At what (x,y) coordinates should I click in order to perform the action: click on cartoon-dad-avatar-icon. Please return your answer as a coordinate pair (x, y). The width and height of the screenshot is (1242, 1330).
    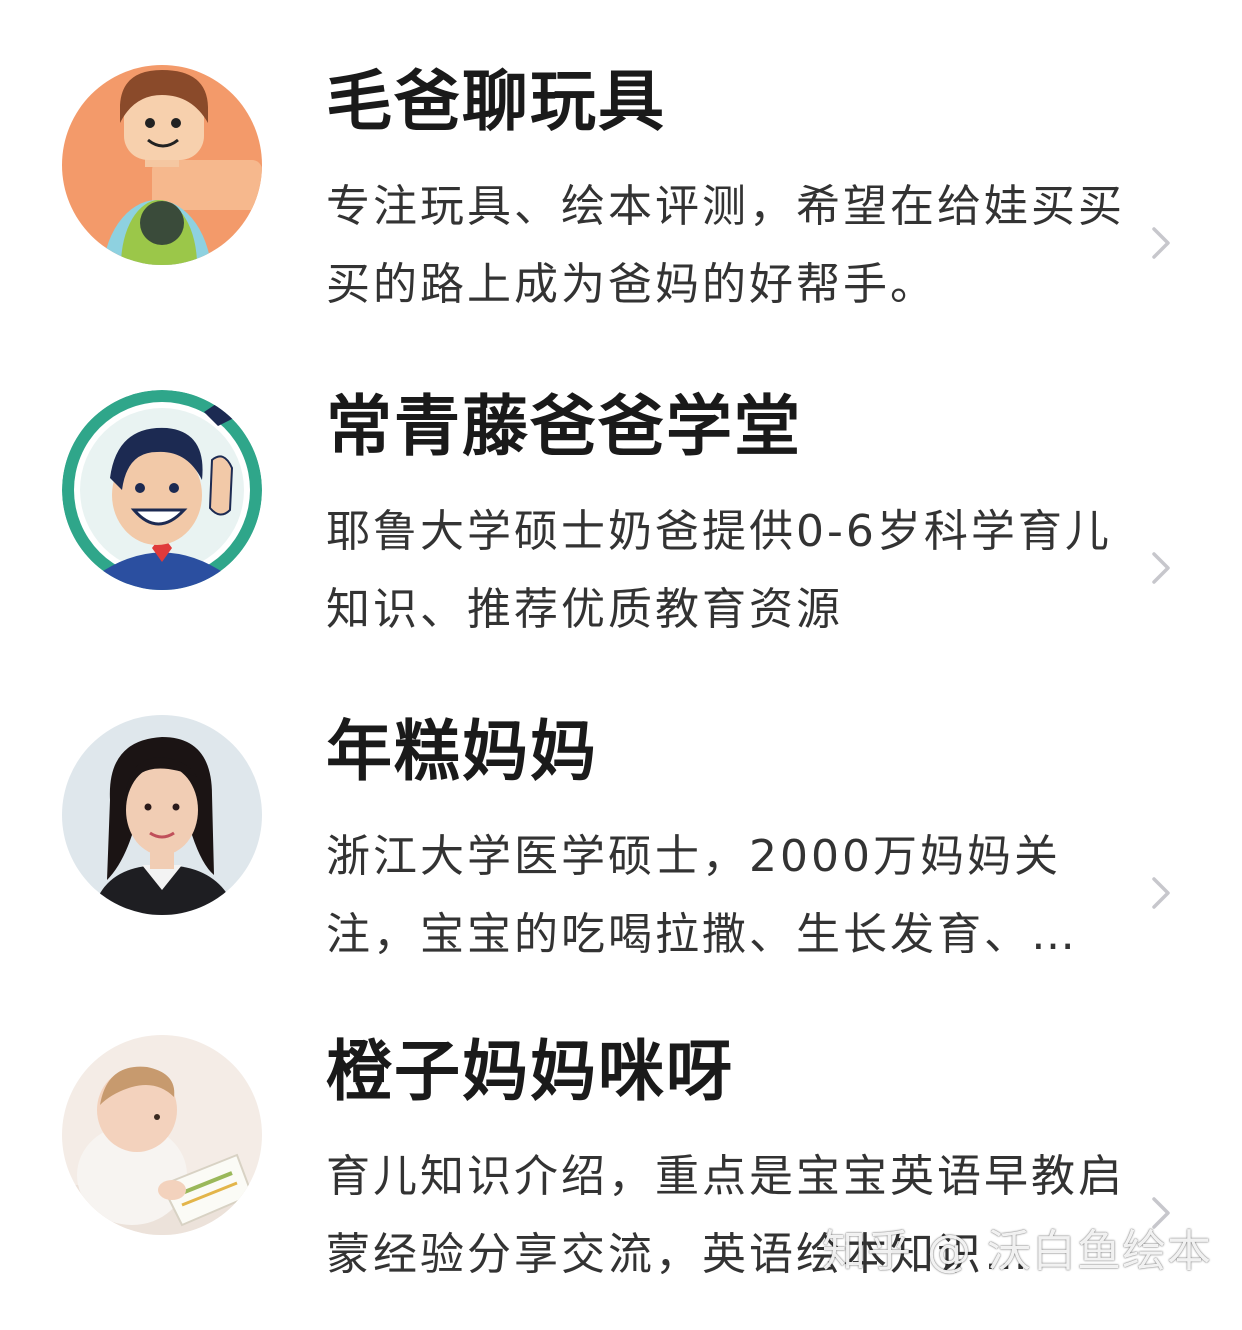
    Looking at the image, I should click on (162, 490).